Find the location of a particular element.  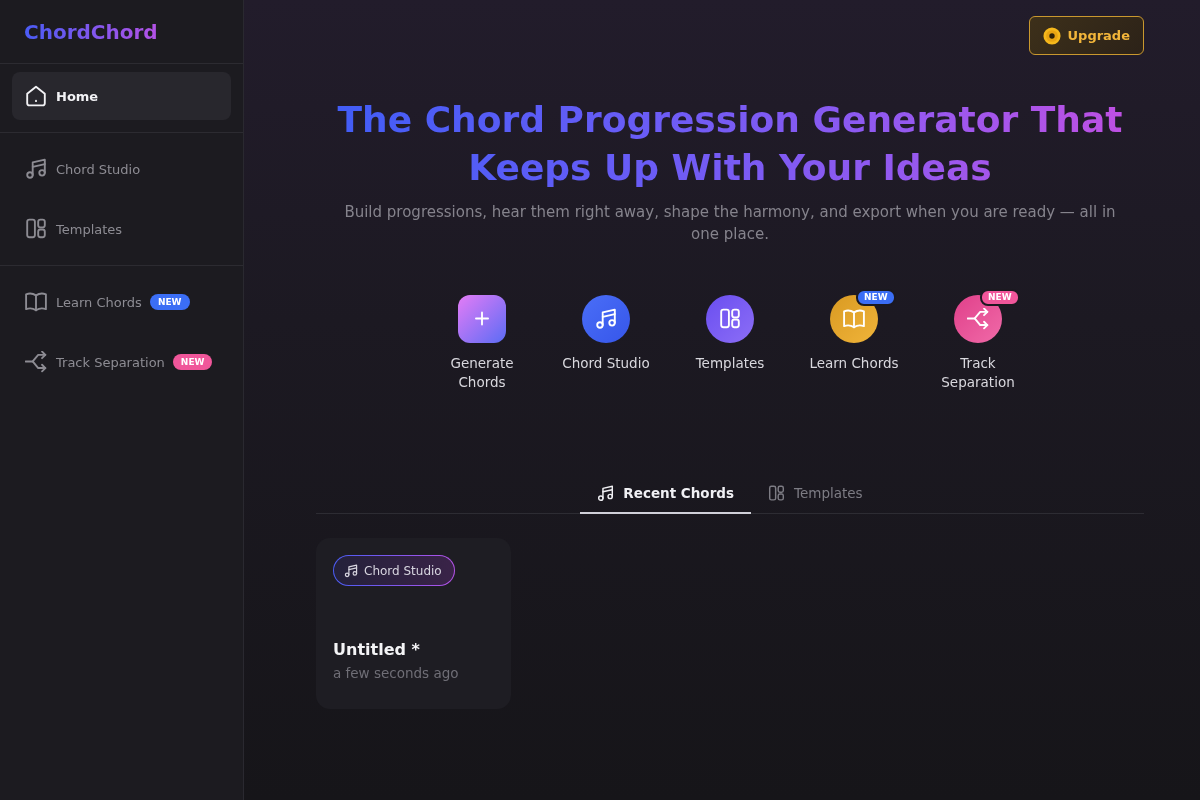

nav-item: Learn Chords is located at coordinates (81, 302).